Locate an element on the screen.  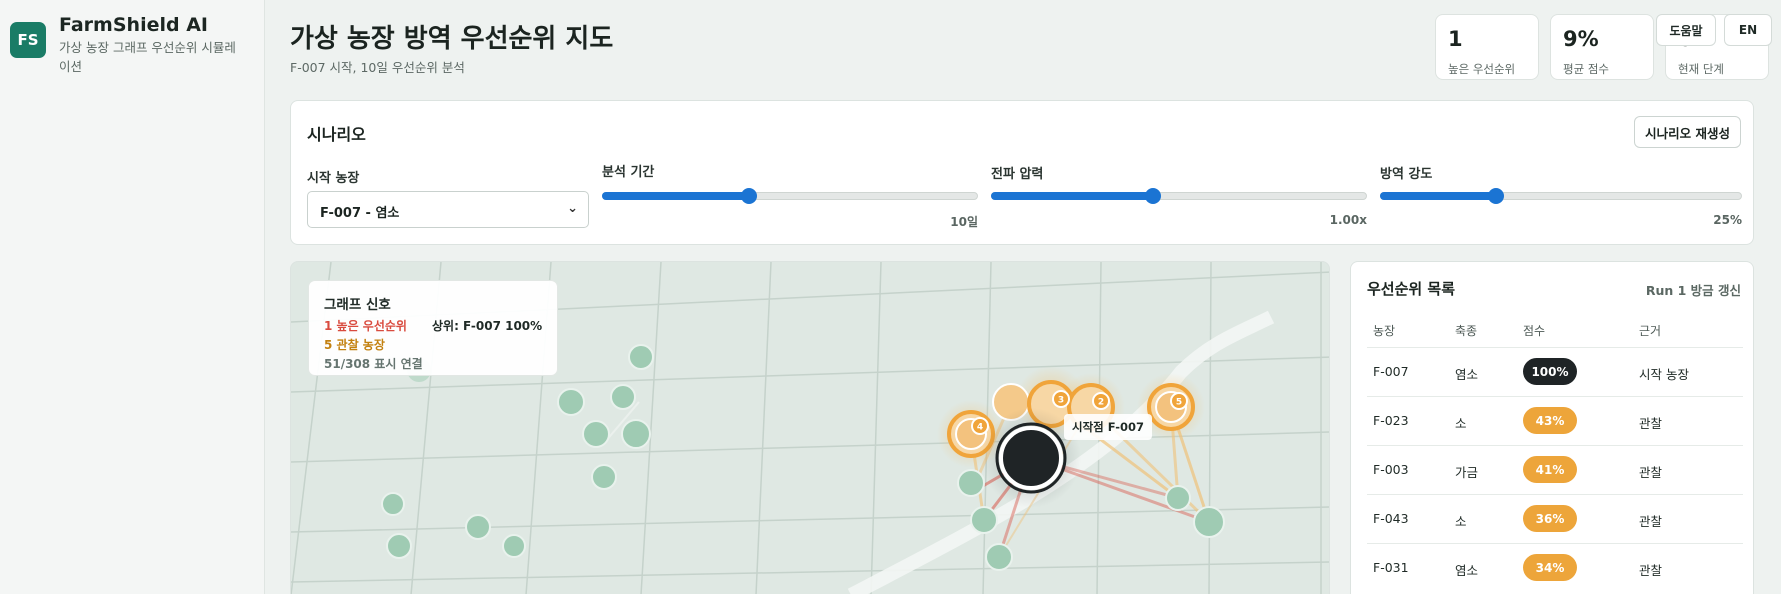
start-farm-value: F-007 - 염소 is located at coordinates (360, 213).